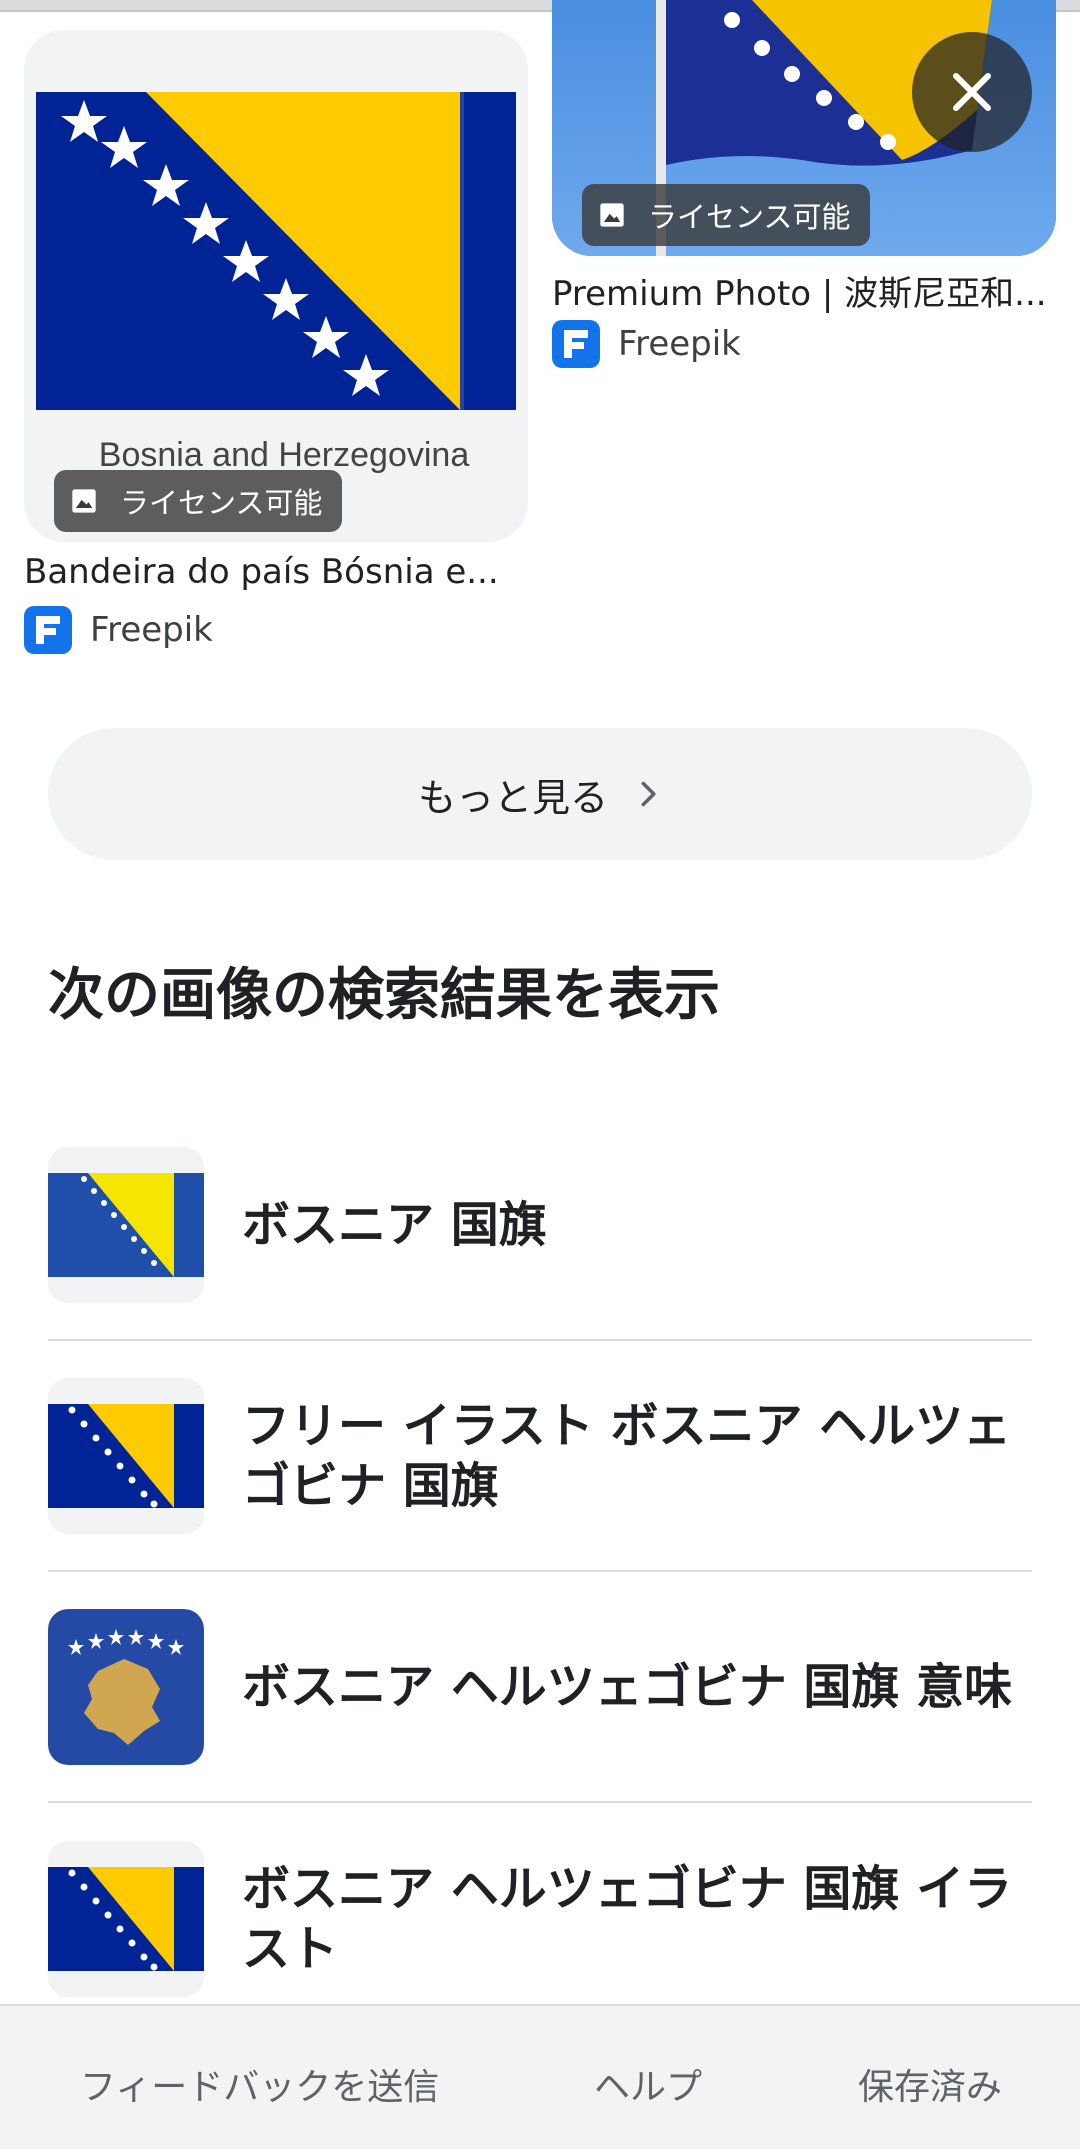  What do you see at coordinates (632, 1919) in the screenshot?
I see `related-search-label: ボスニア ヘルツェゴビナ 国旗 イラスト` at bounding box center [632, 1919].